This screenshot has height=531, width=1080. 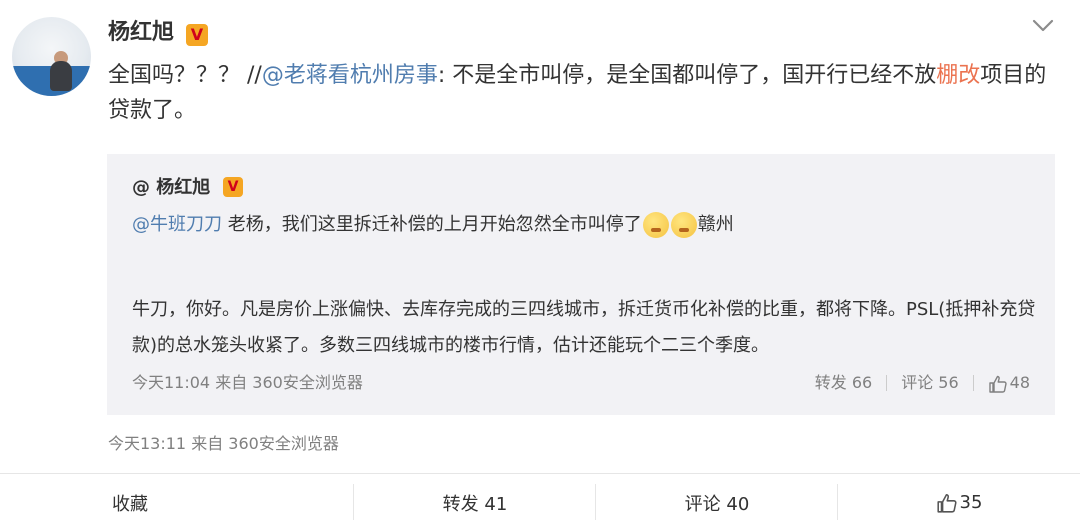 I want to click on repost-line1-text: 老杨，我们这里拆迁补偿的上月开始忽然全市叫停了, so click(x=432, y=224).